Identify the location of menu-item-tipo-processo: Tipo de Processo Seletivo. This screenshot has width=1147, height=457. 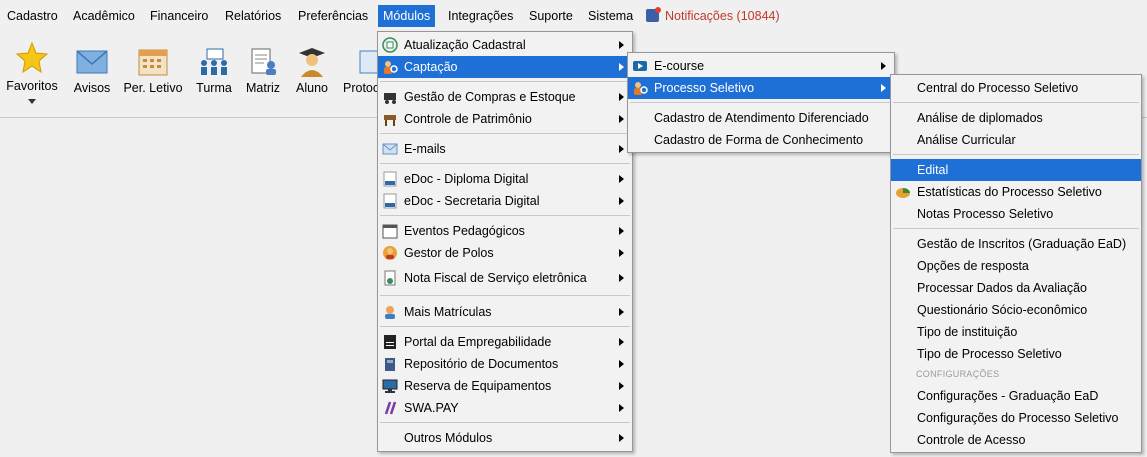
(1016, 354).